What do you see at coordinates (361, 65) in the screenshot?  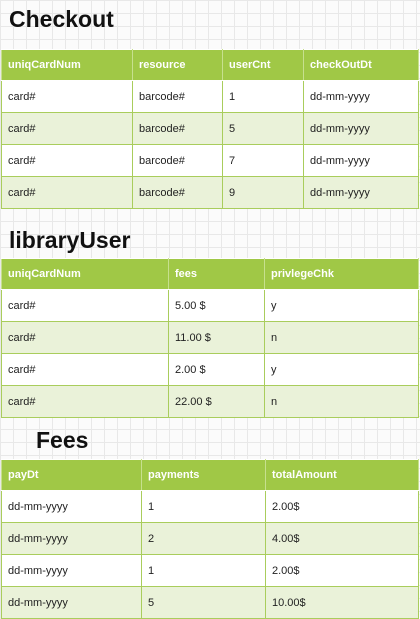 I see `column-header-checkoutdt: checkOutDt` at bounding box center [361, 65].